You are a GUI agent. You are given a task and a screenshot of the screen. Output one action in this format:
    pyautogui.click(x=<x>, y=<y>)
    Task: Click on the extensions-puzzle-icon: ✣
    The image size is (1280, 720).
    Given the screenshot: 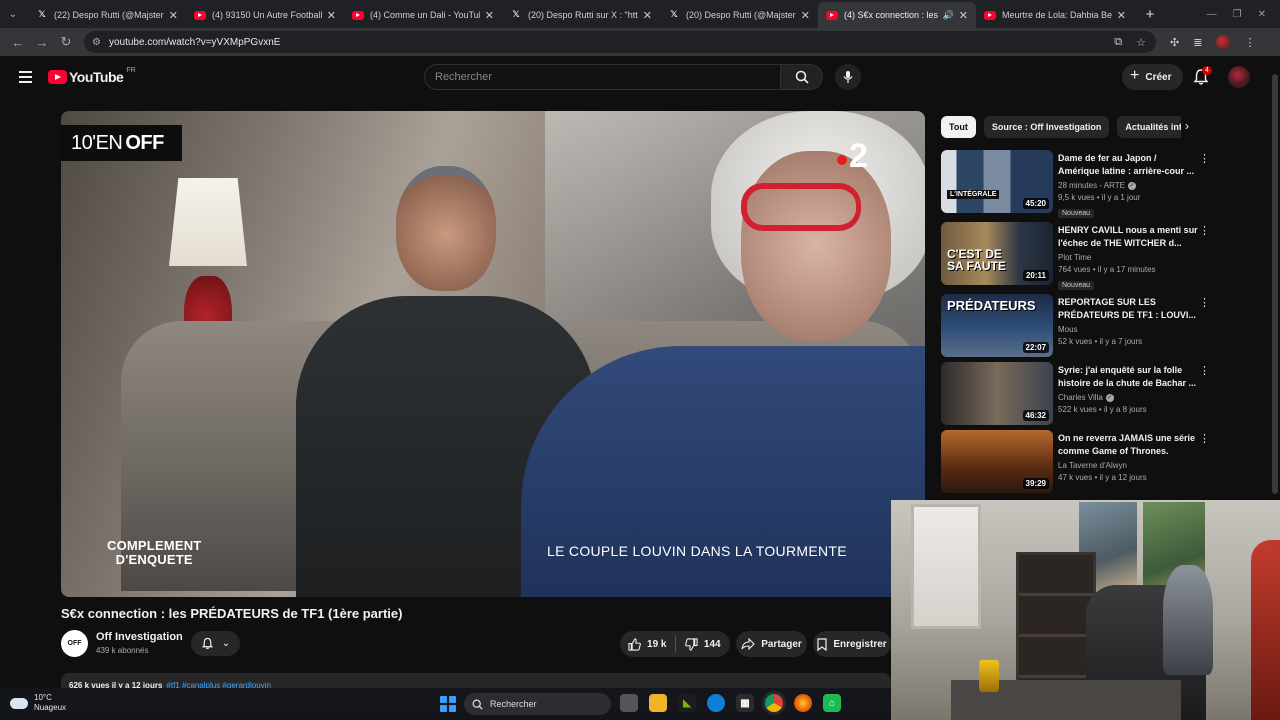 What is the action you would take?
    pyautogui.click(x=1174, y=42)
    